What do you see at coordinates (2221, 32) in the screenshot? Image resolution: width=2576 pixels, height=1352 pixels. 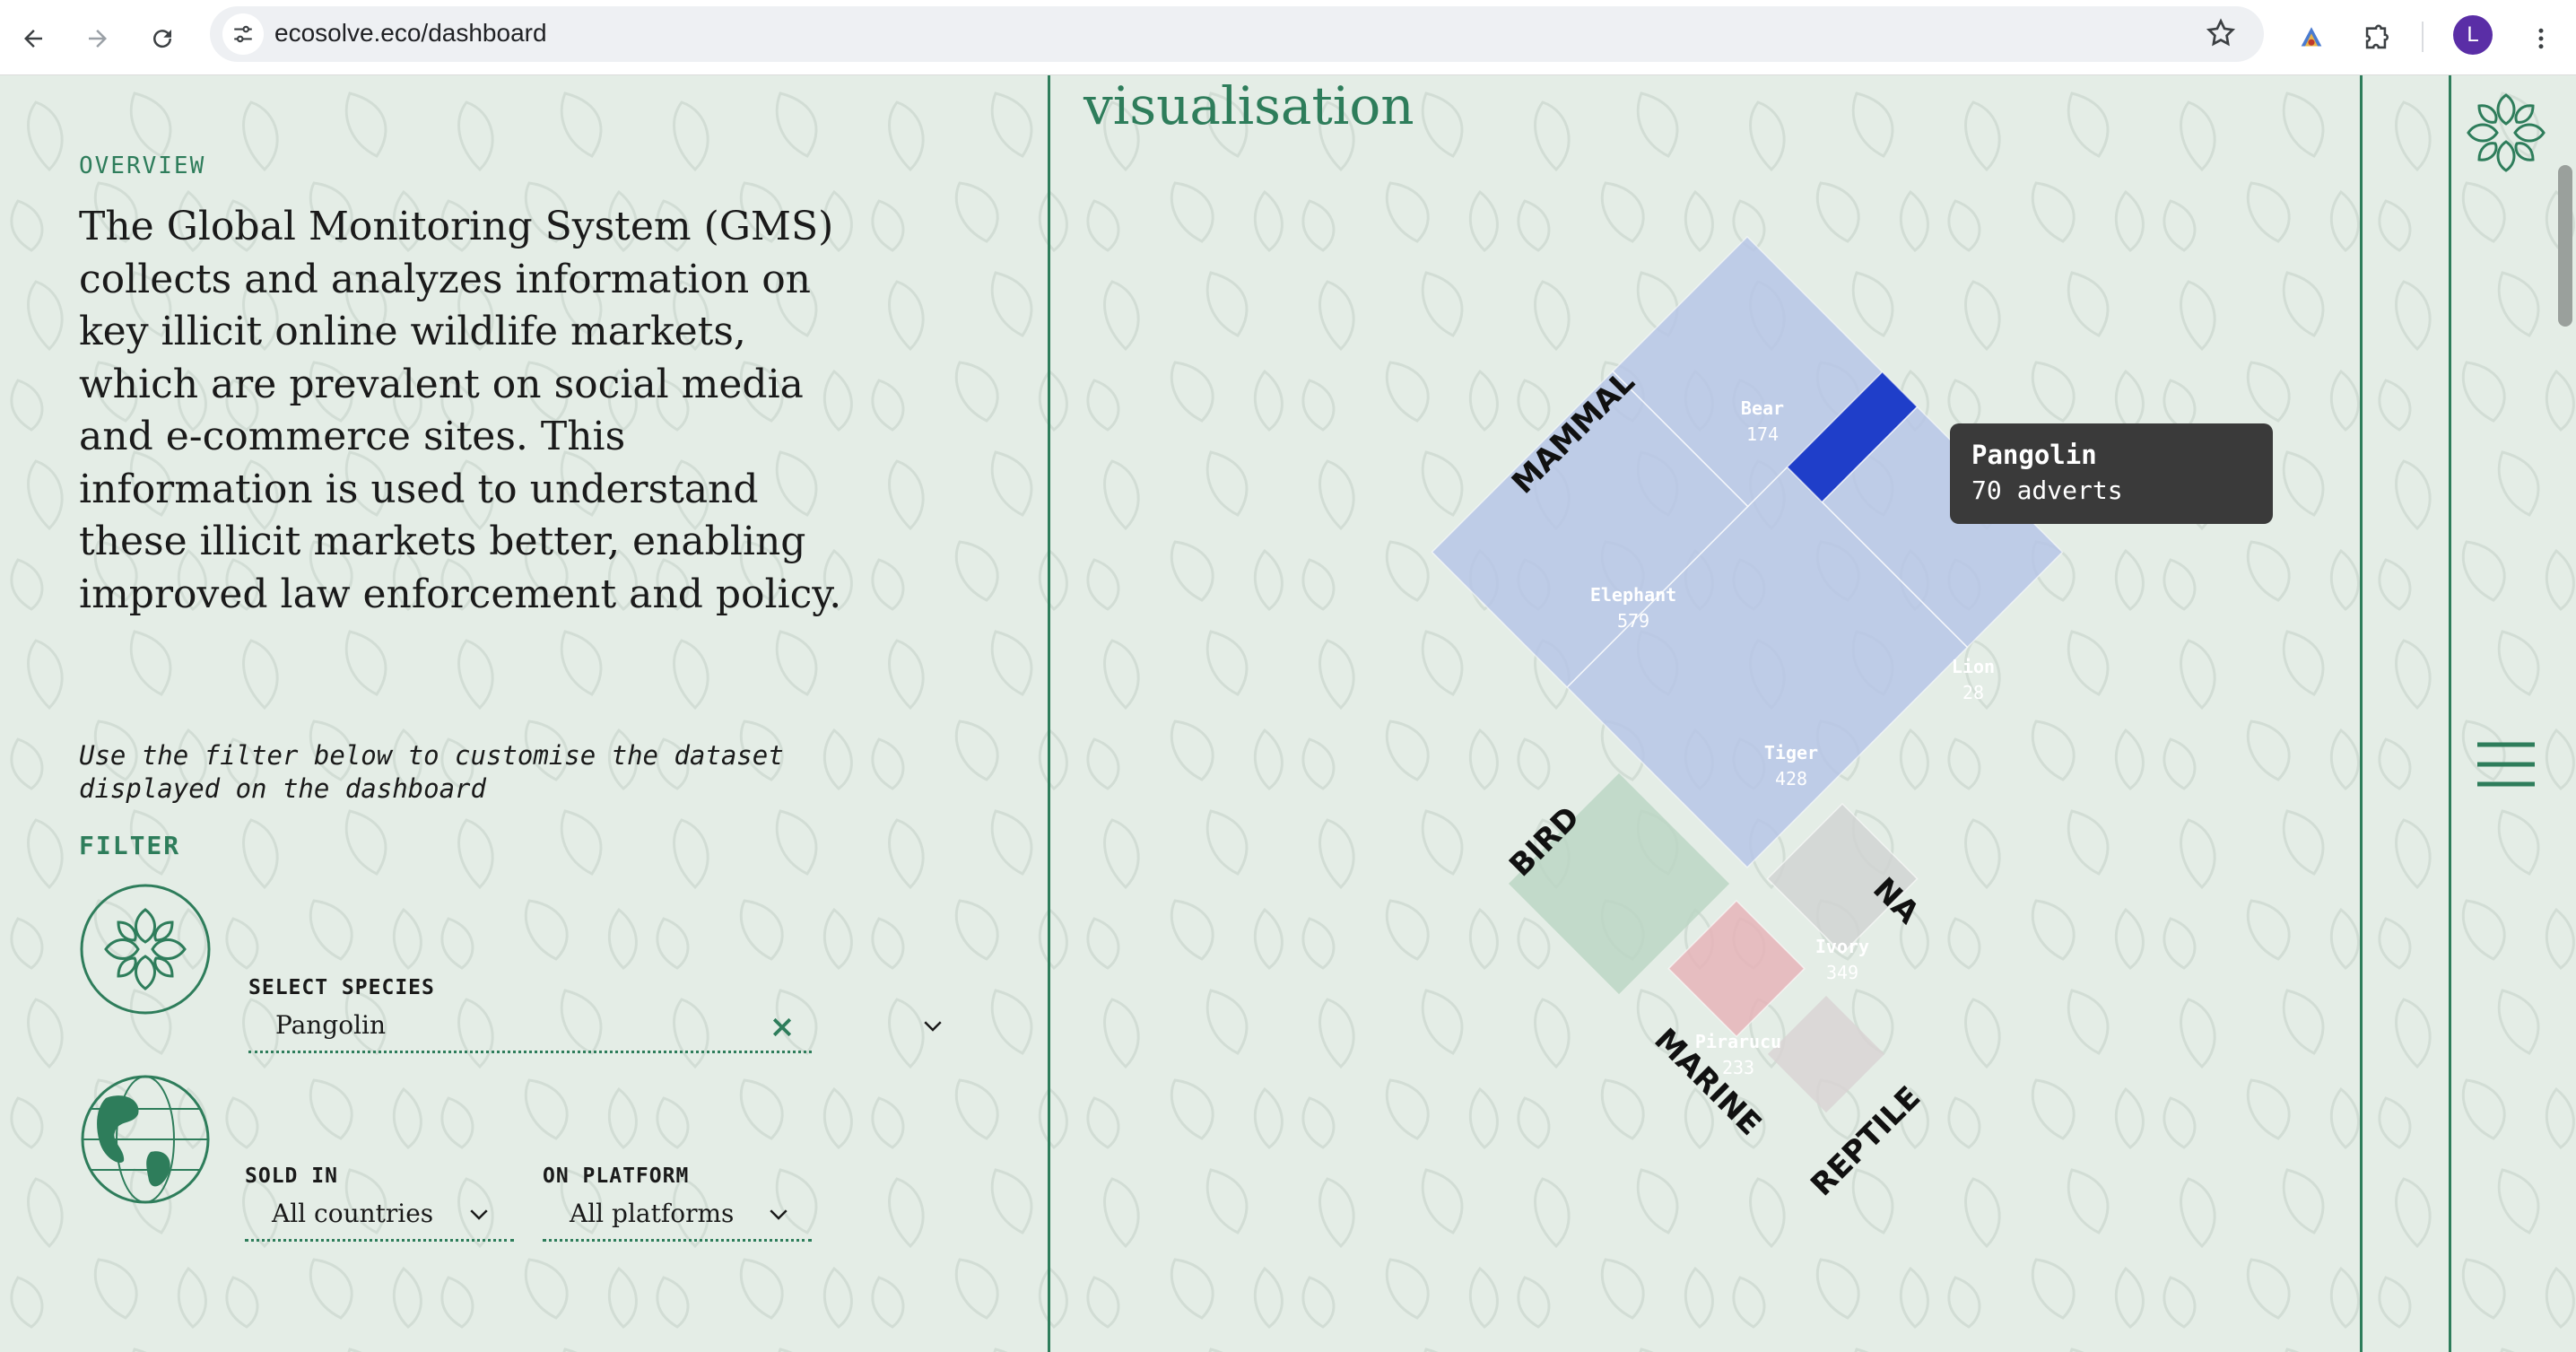 I see `star-icon` at bounding box center [2221, 32].